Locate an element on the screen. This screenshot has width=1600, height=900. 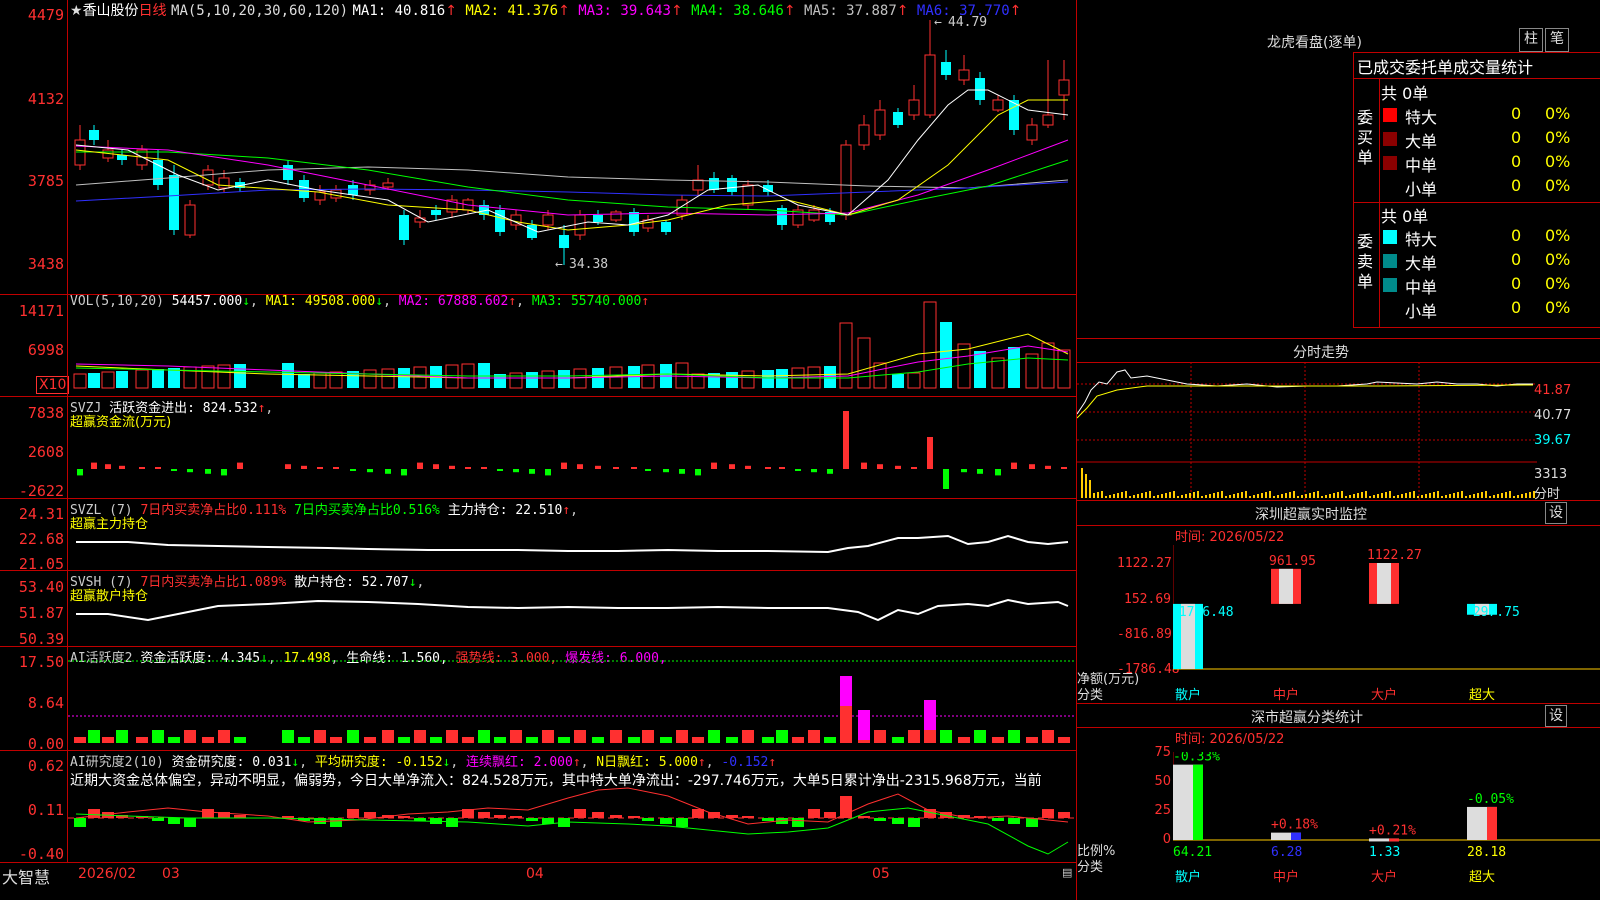
order-row: 特大 0 0% is located at coordinates (1489, 116).